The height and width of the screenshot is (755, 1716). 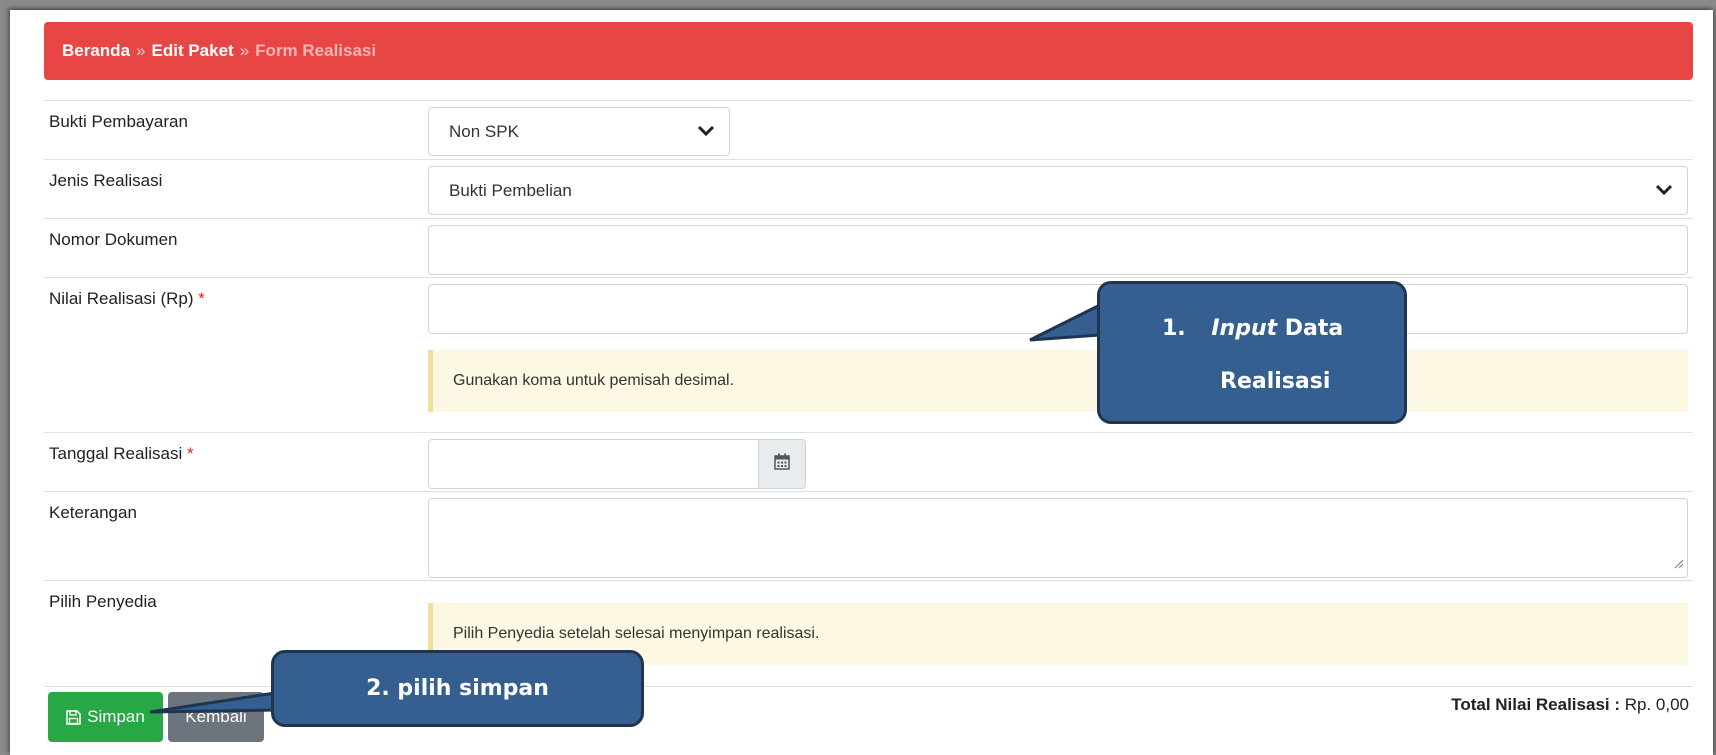 What do you see at coordinates (213, 702) in the screenshot?
I see `callout-2-pointer` at bounding box center [213, 702].